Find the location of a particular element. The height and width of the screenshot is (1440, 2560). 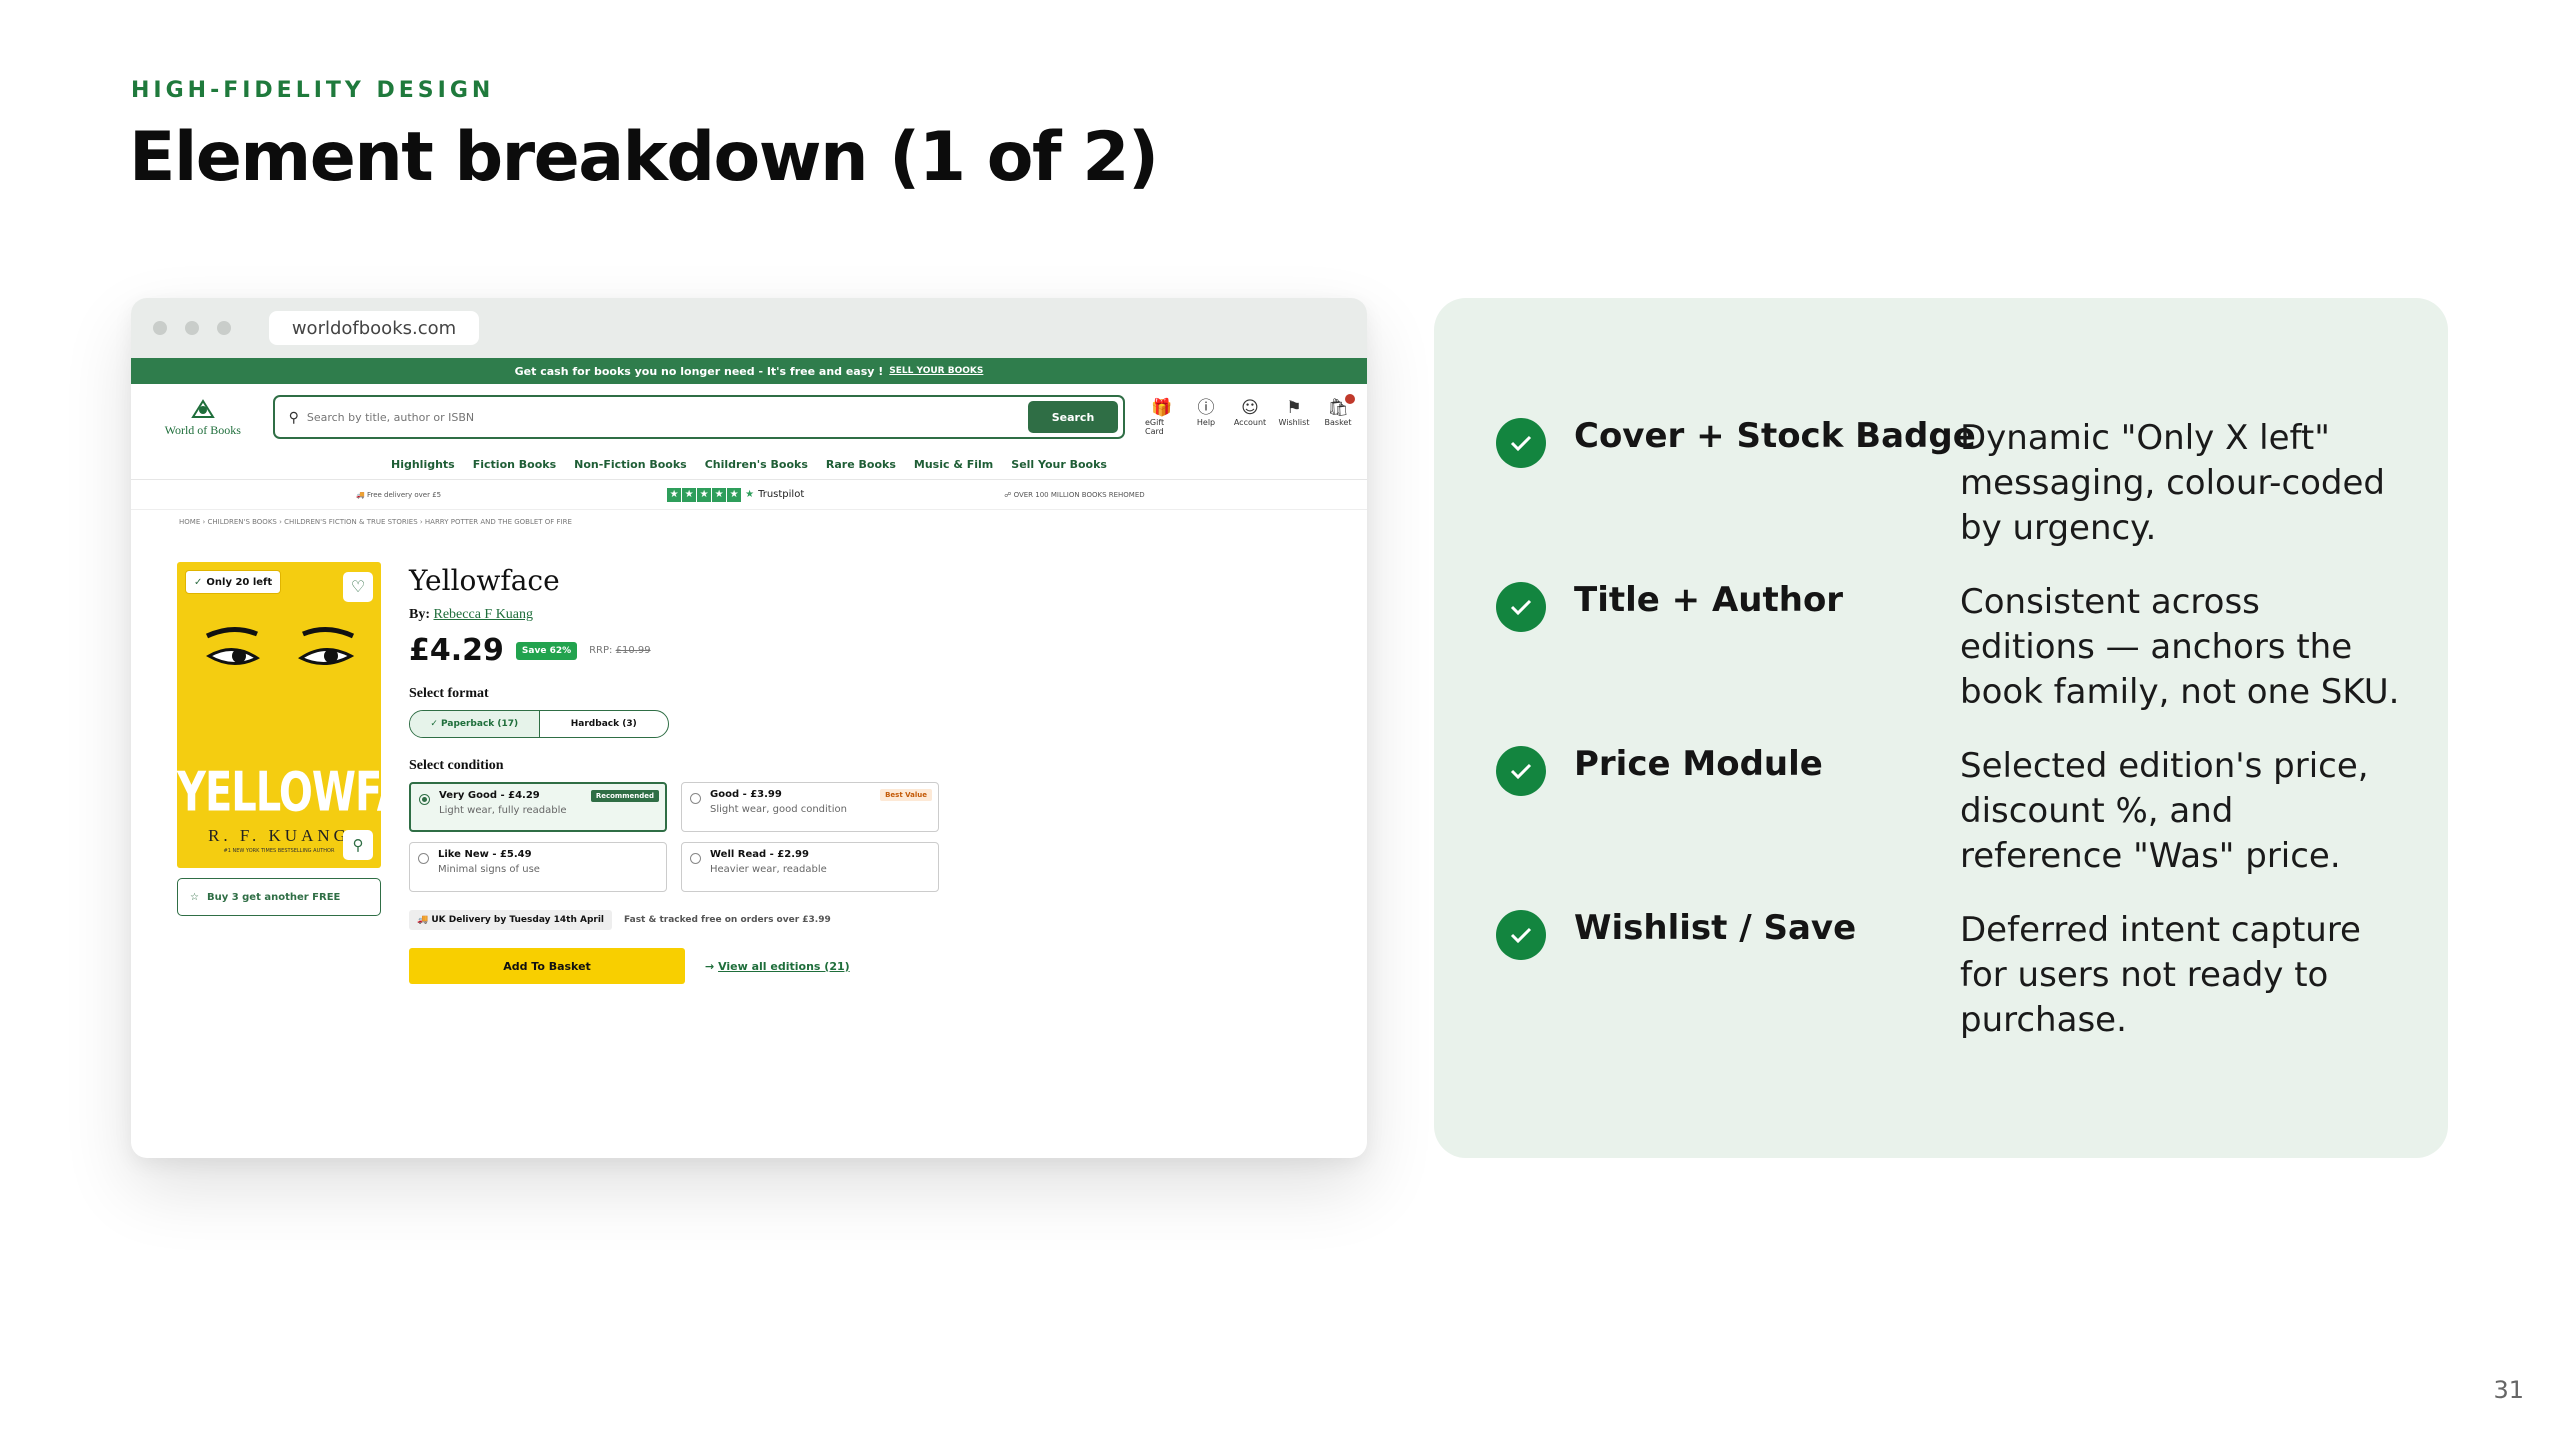

radio-well-read is located at coordinates (695, 858).